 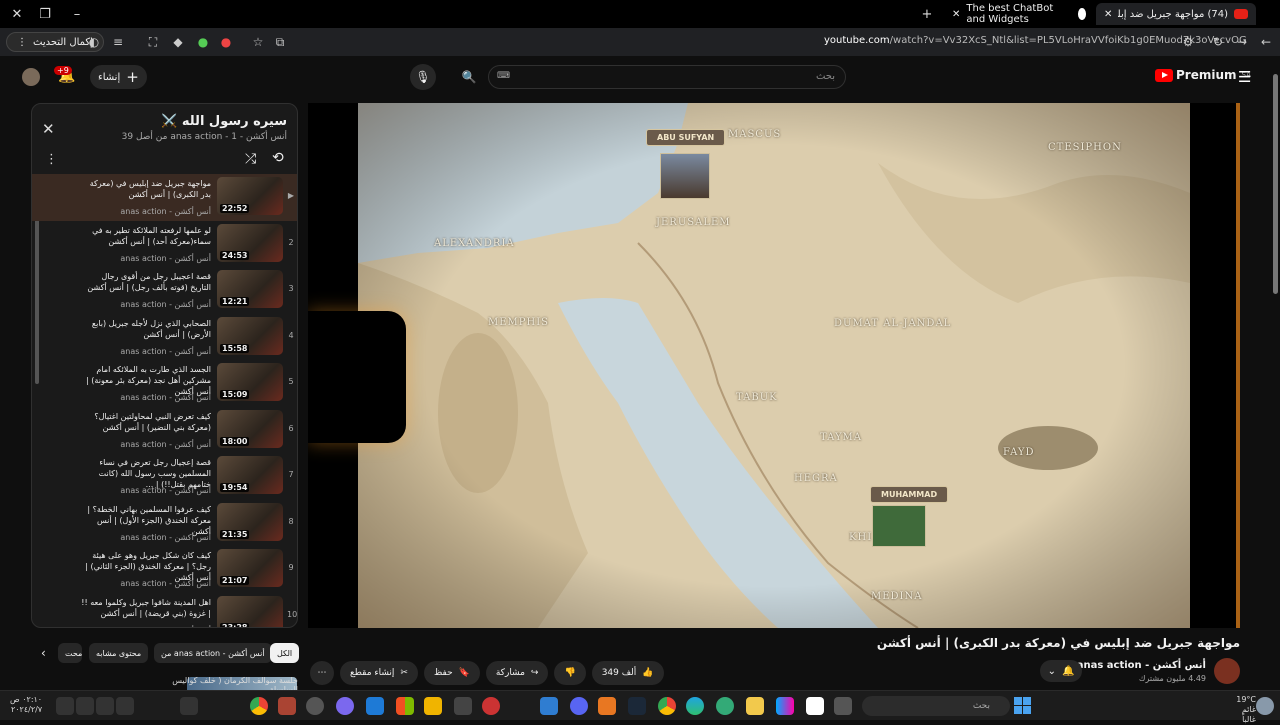 I want to click on tray-volume-icon, so click(x=85, y=706).